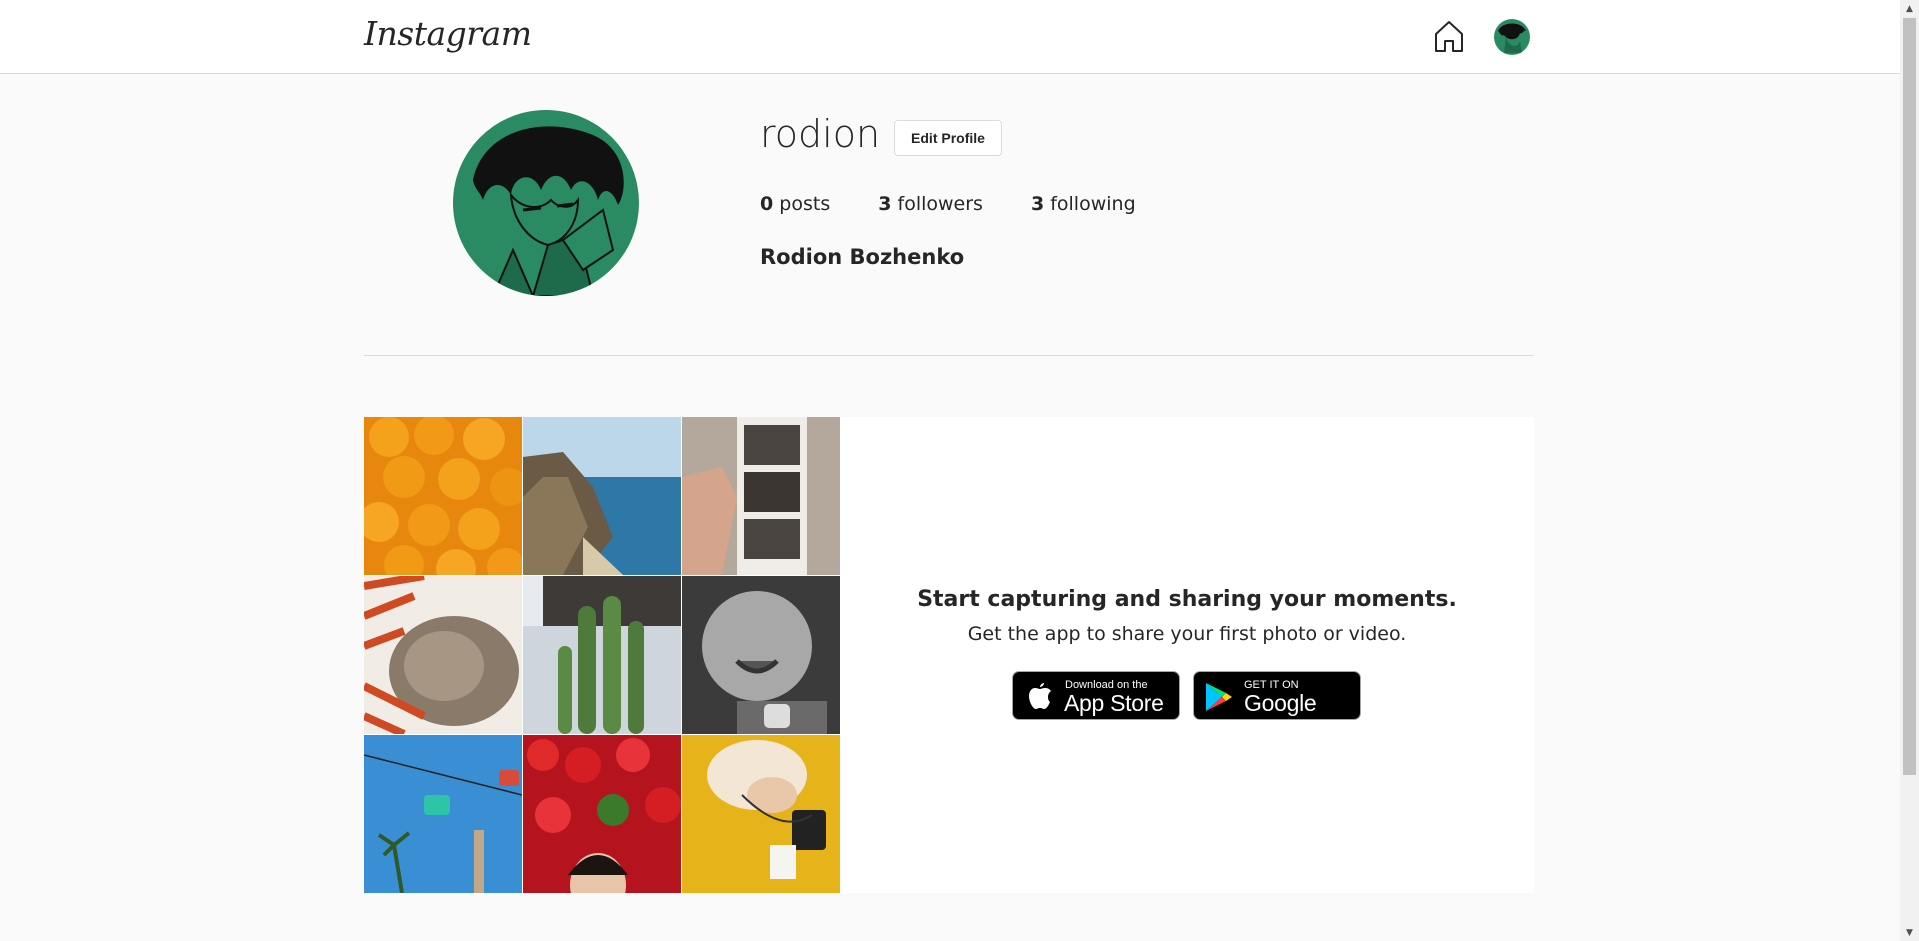 Image resolution: width=1919 pixels, height=941 pixels. I want to click on home-icon, so click(1449, 36).